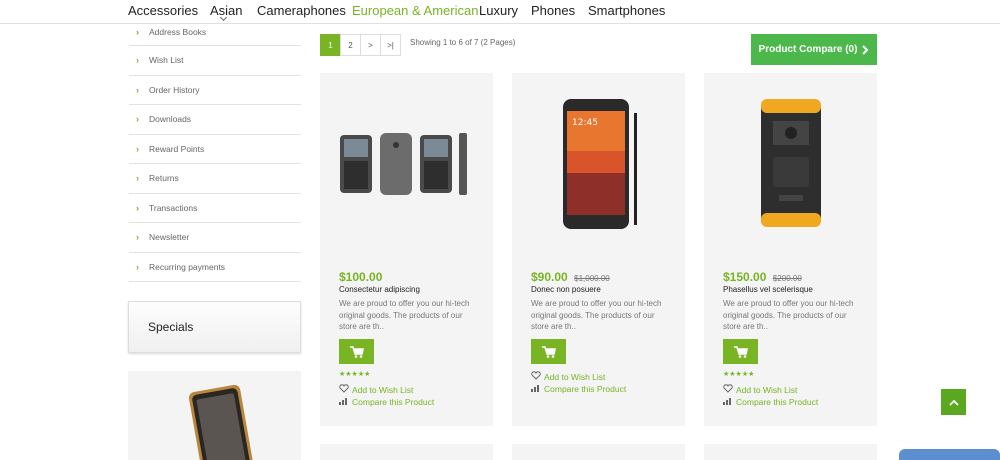 The width and height of the screenshot is (1000, 460). I want to click on product-compare-button: Product Compare (0), so click(814, 49).